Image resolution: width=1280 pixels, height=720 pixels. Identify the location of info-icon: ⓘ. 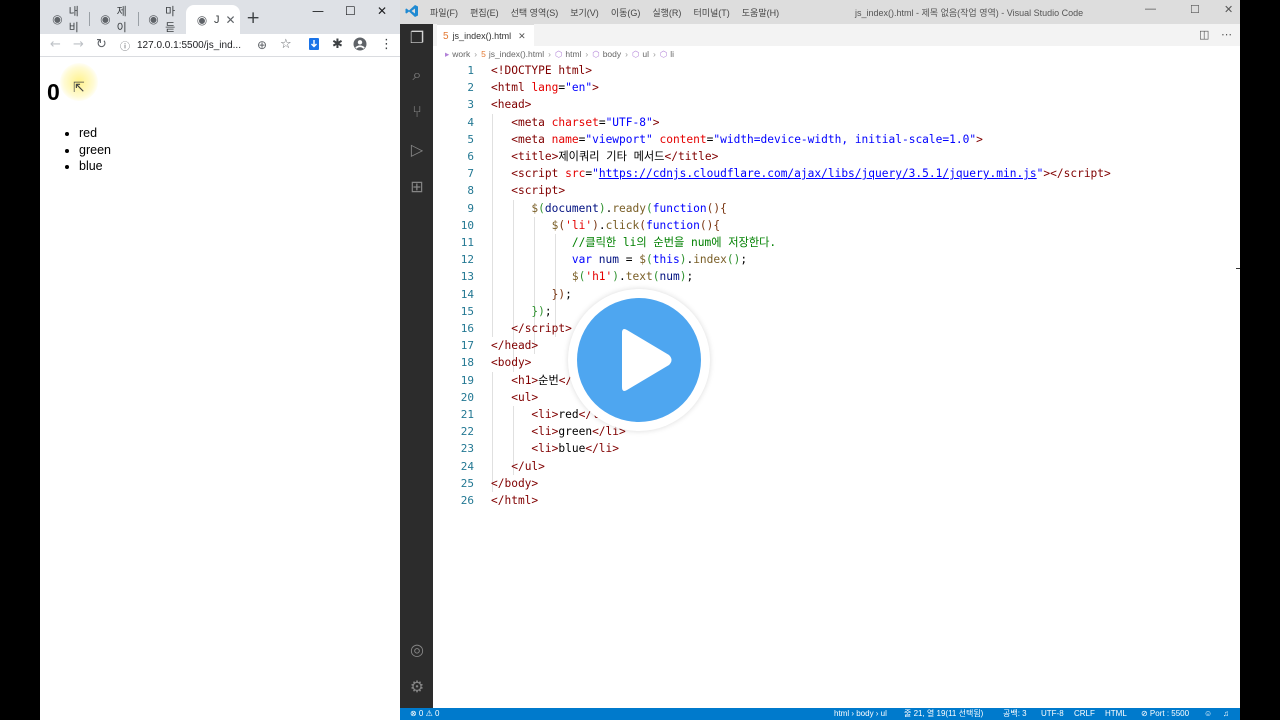
(125, 47).